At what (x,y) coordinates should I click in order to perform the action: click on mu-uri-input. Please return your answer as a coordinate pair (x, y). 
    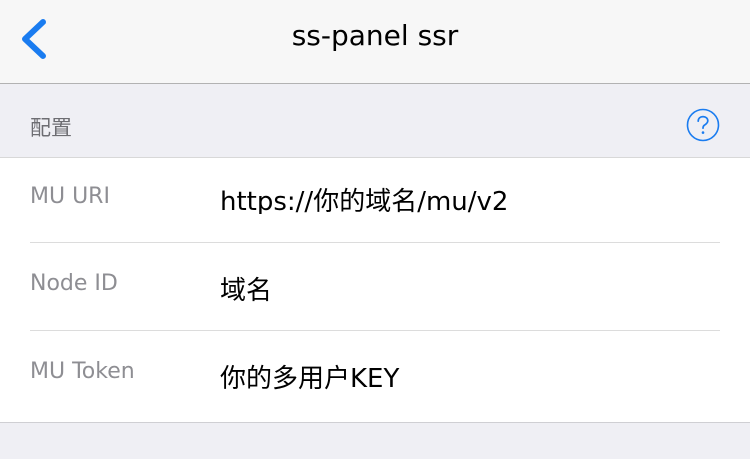
    Looking at the image, I should click on (470, 199).